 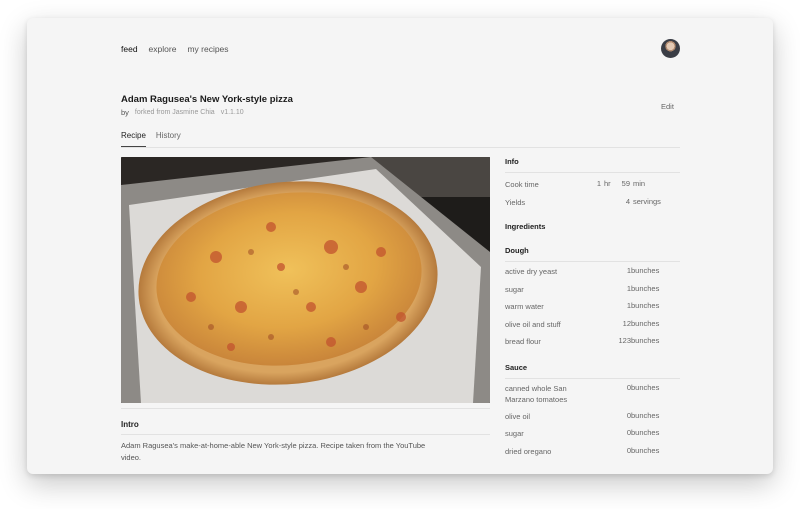 I want to click on edit-button: Edit, so click(x=667, y=106).